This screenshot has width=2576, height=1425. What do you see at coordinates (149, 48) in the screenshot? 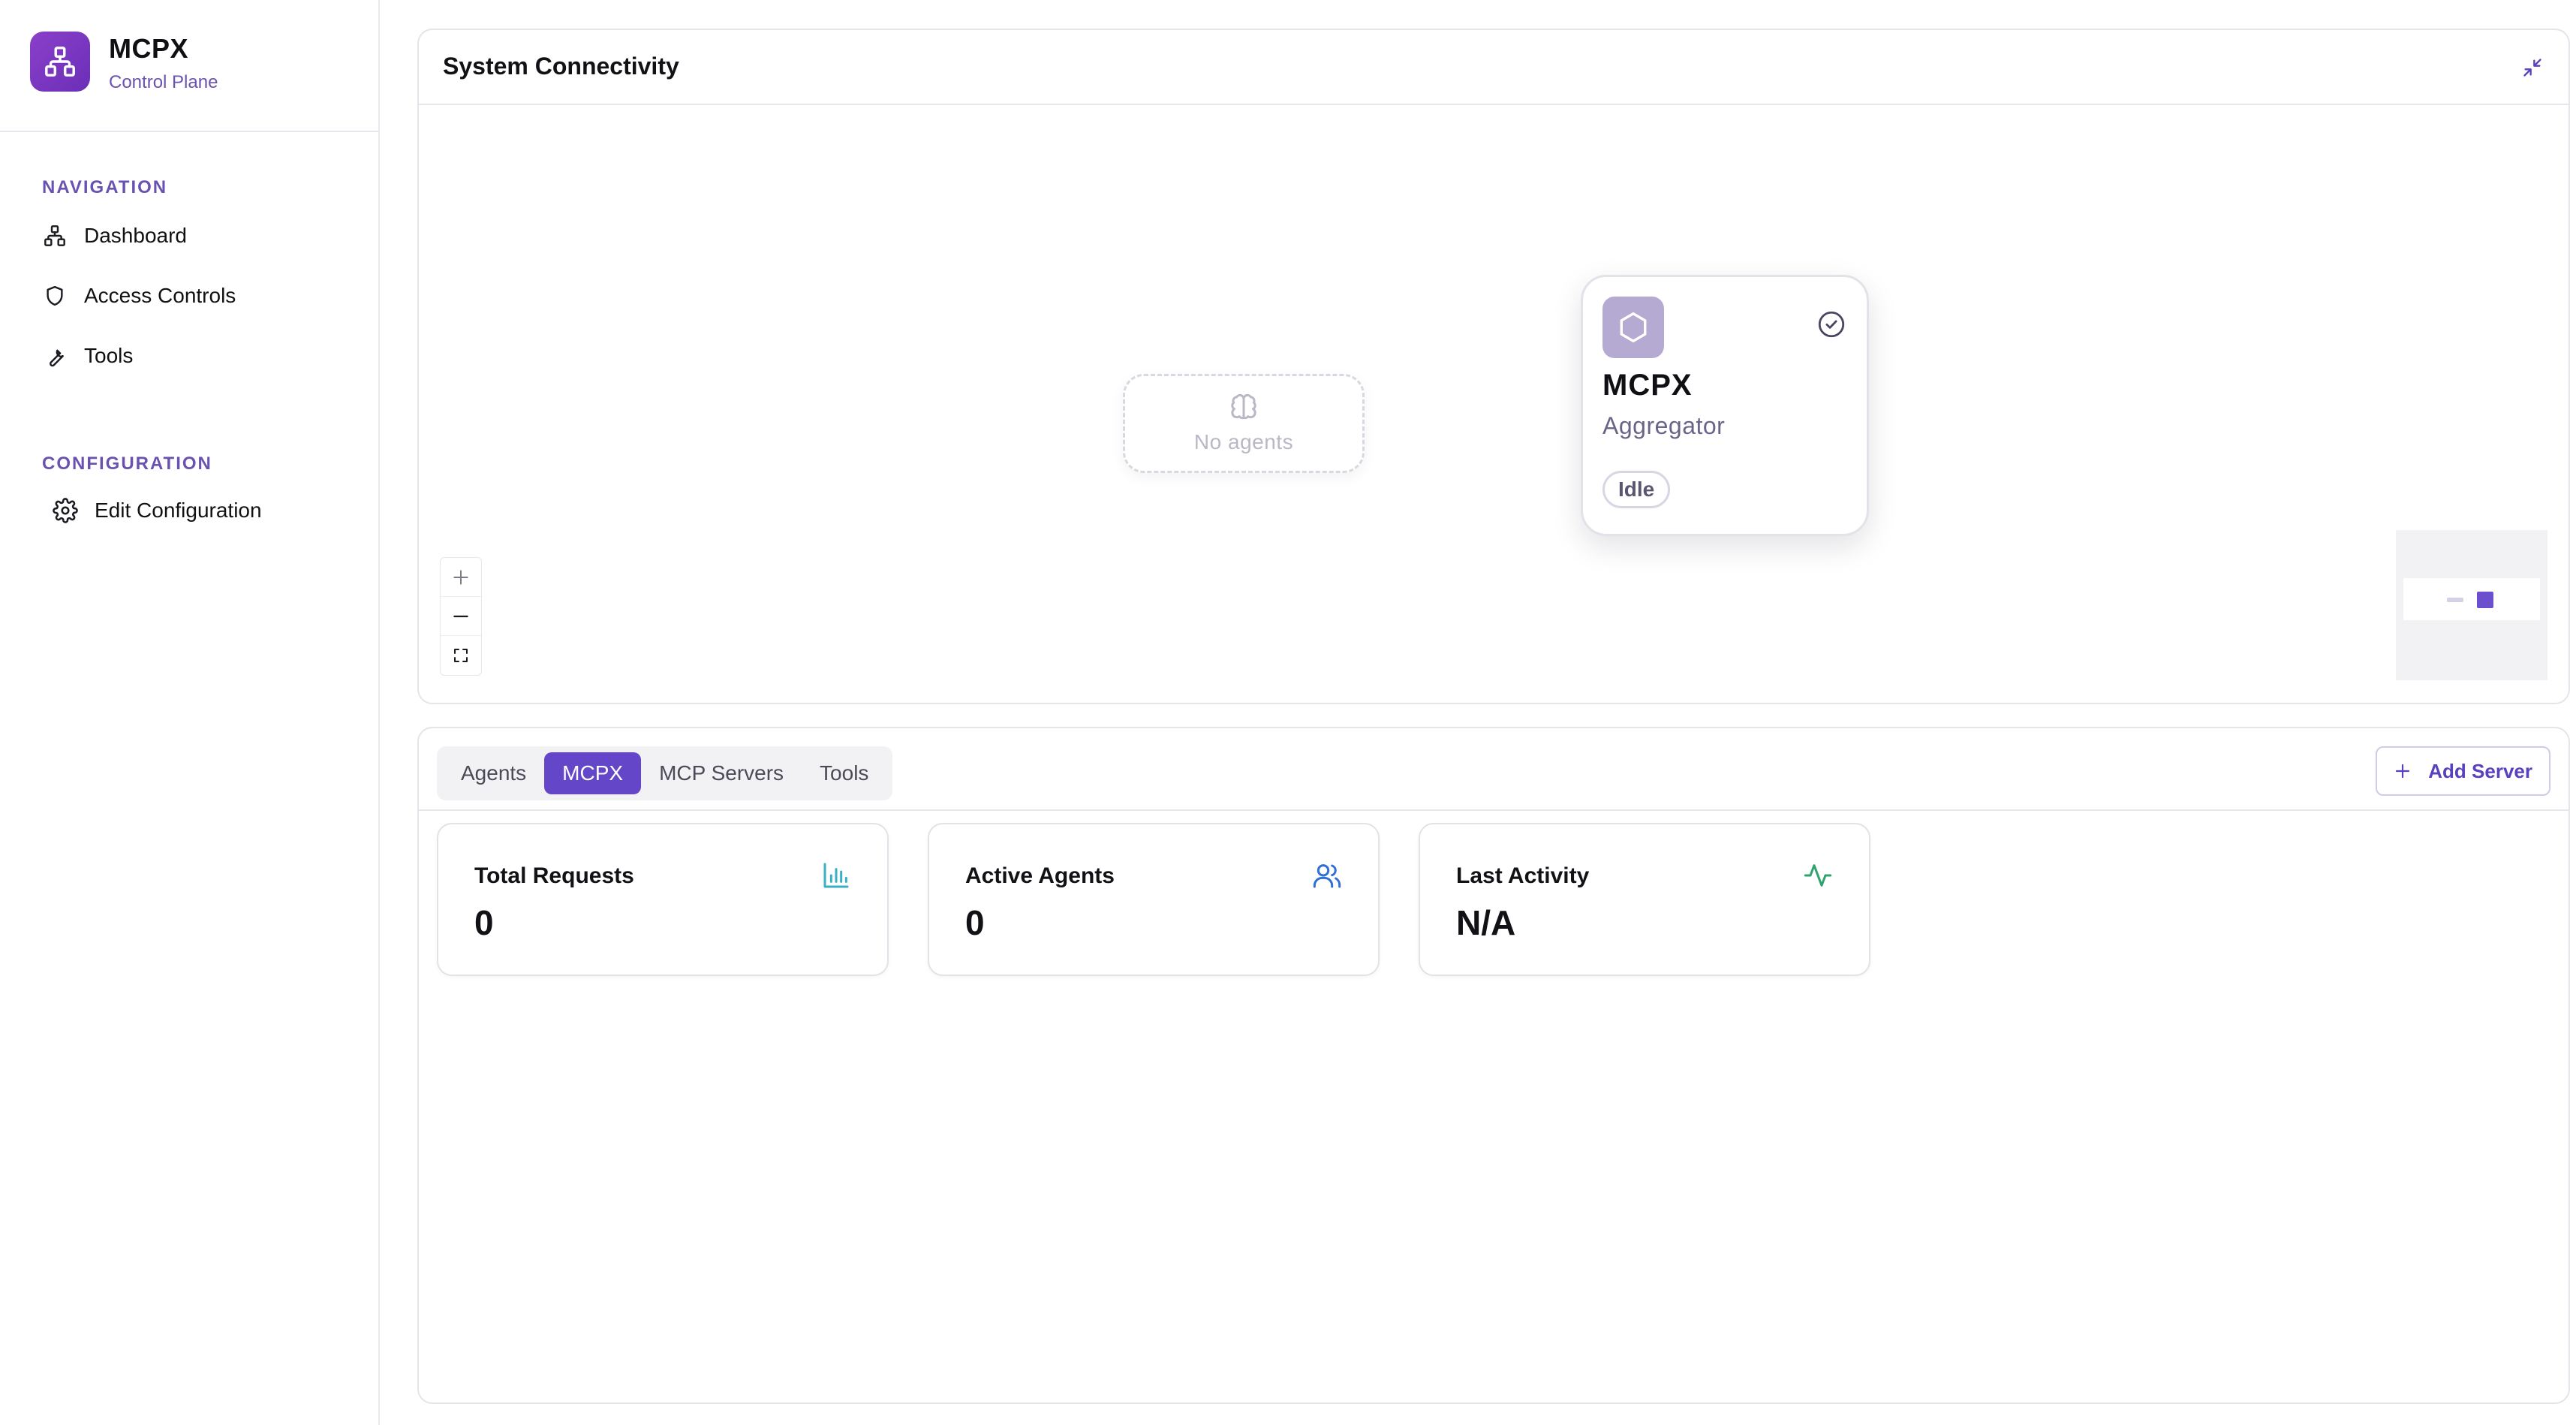
I see `brand-title: MCPX` at bounding box center [149, 48].